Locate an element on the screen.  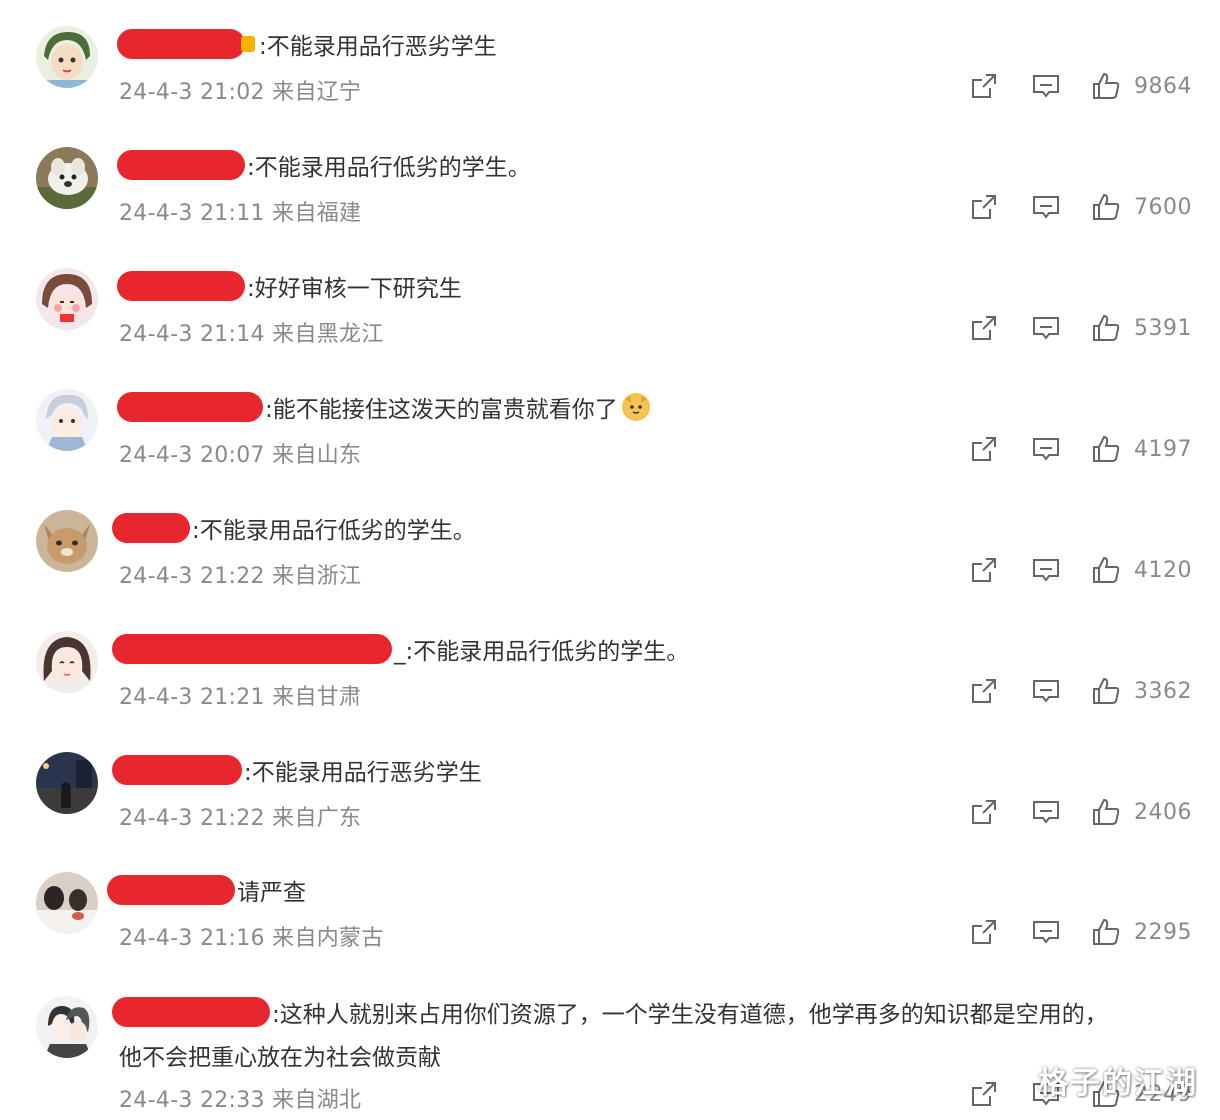
like-count: 5391 is located at coordinates (1163, 328).